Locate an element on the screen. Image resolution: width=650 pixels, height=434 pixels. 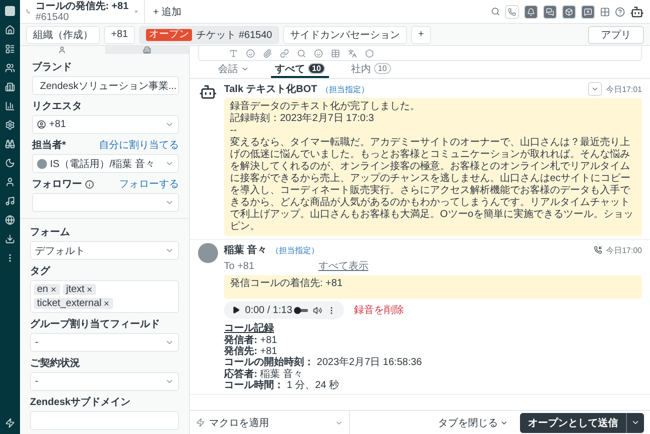
field-label: ご契約状況 is located at coordinates (55, 363).